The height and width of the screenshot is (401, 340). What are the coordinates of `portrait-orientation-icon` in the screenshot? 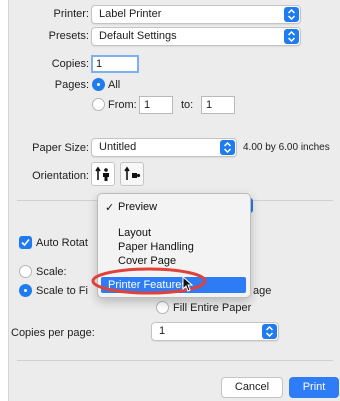 It's located at (102, 173).